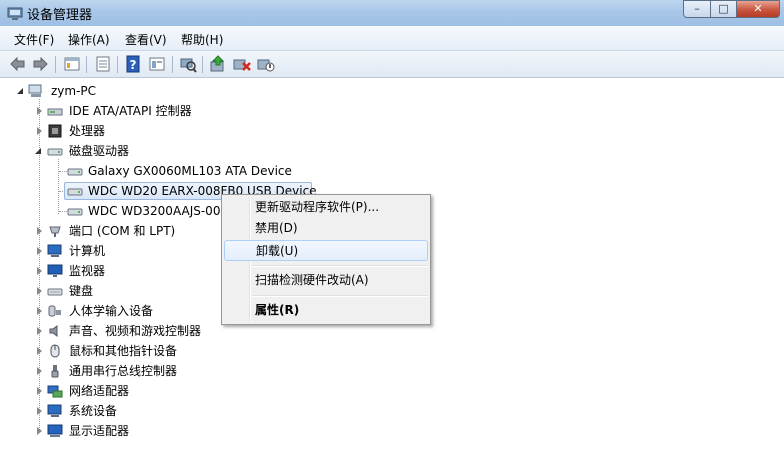 Image resolution: width=784 pixels, height=457 pixels. Describe the element at coordinates (276, 228) in the screenshot. I see `menu-item-label: 禁用(D)` at that location.